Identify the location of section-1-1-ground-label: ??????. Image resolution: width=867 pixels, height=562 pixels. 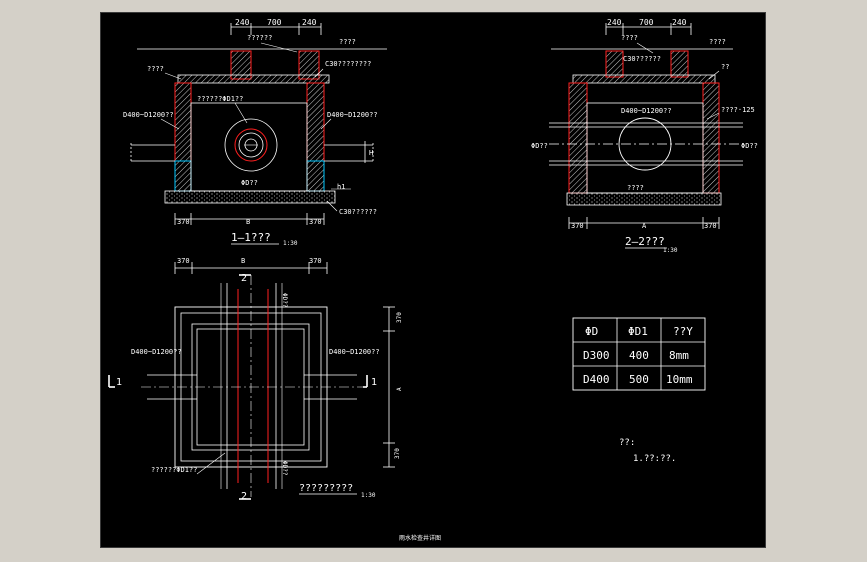
(259, 38).